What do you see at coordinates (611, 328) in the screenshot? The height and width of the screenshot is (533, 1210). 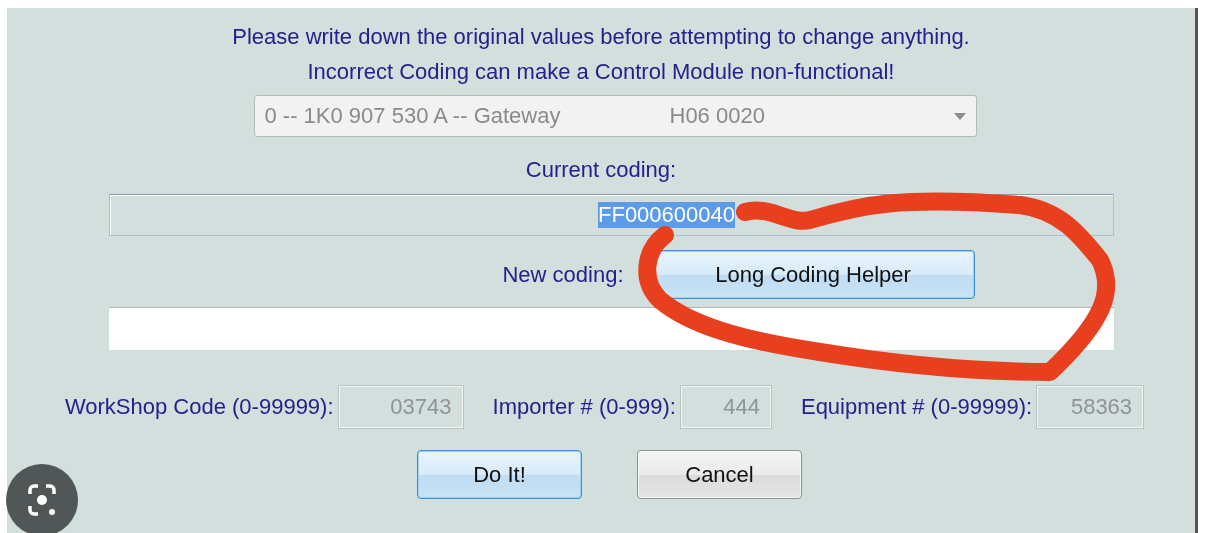 I see `new-coding-field` at bounding box center [611, 328].